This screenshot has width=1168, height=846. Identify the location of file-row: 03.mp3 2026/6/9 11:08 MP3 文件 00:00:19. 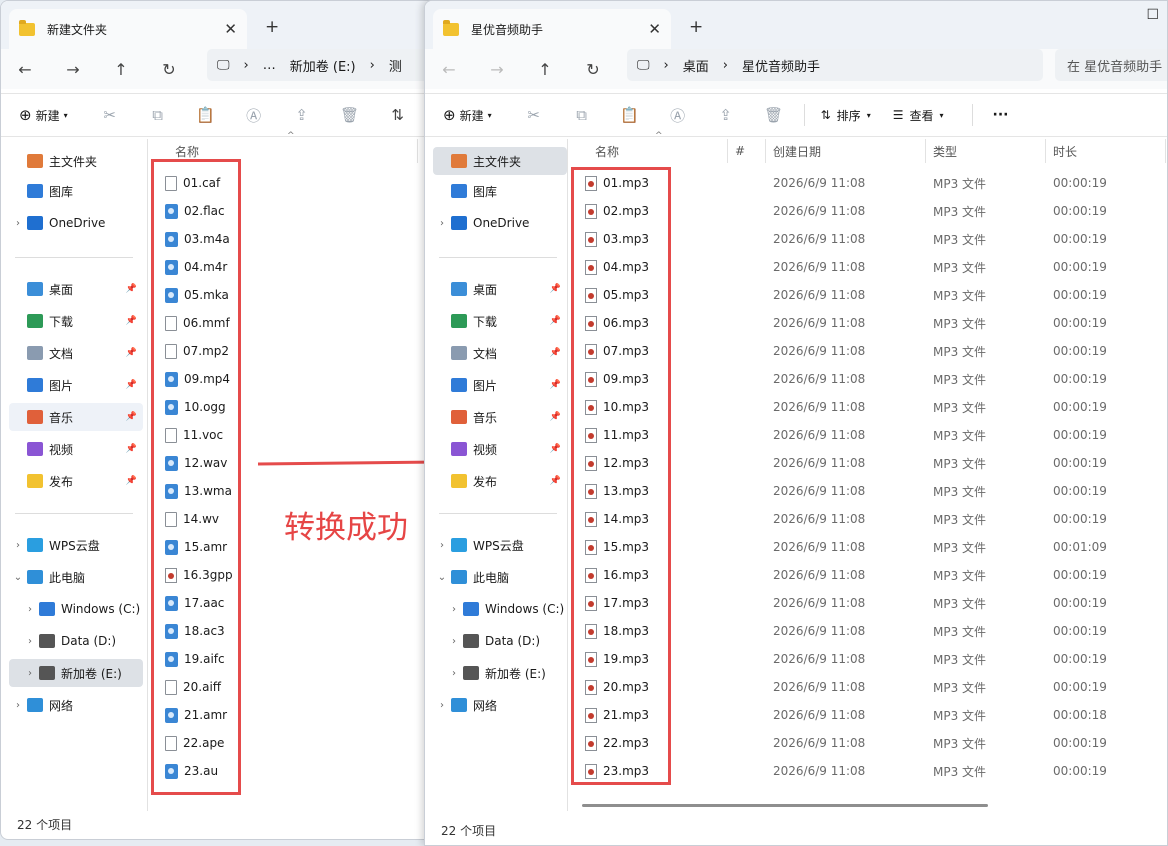
(875, 239).